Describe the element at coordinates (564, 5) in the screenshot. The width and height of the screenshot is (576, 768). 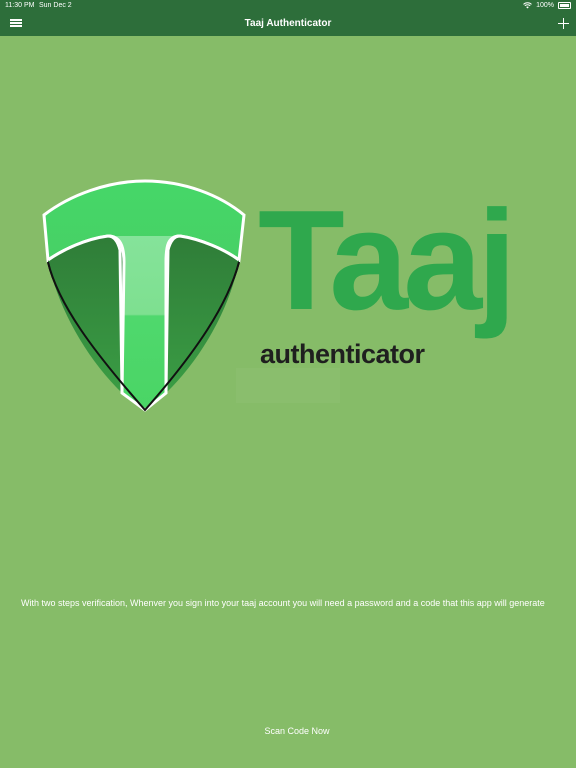
I see `battery-icon` at that location.